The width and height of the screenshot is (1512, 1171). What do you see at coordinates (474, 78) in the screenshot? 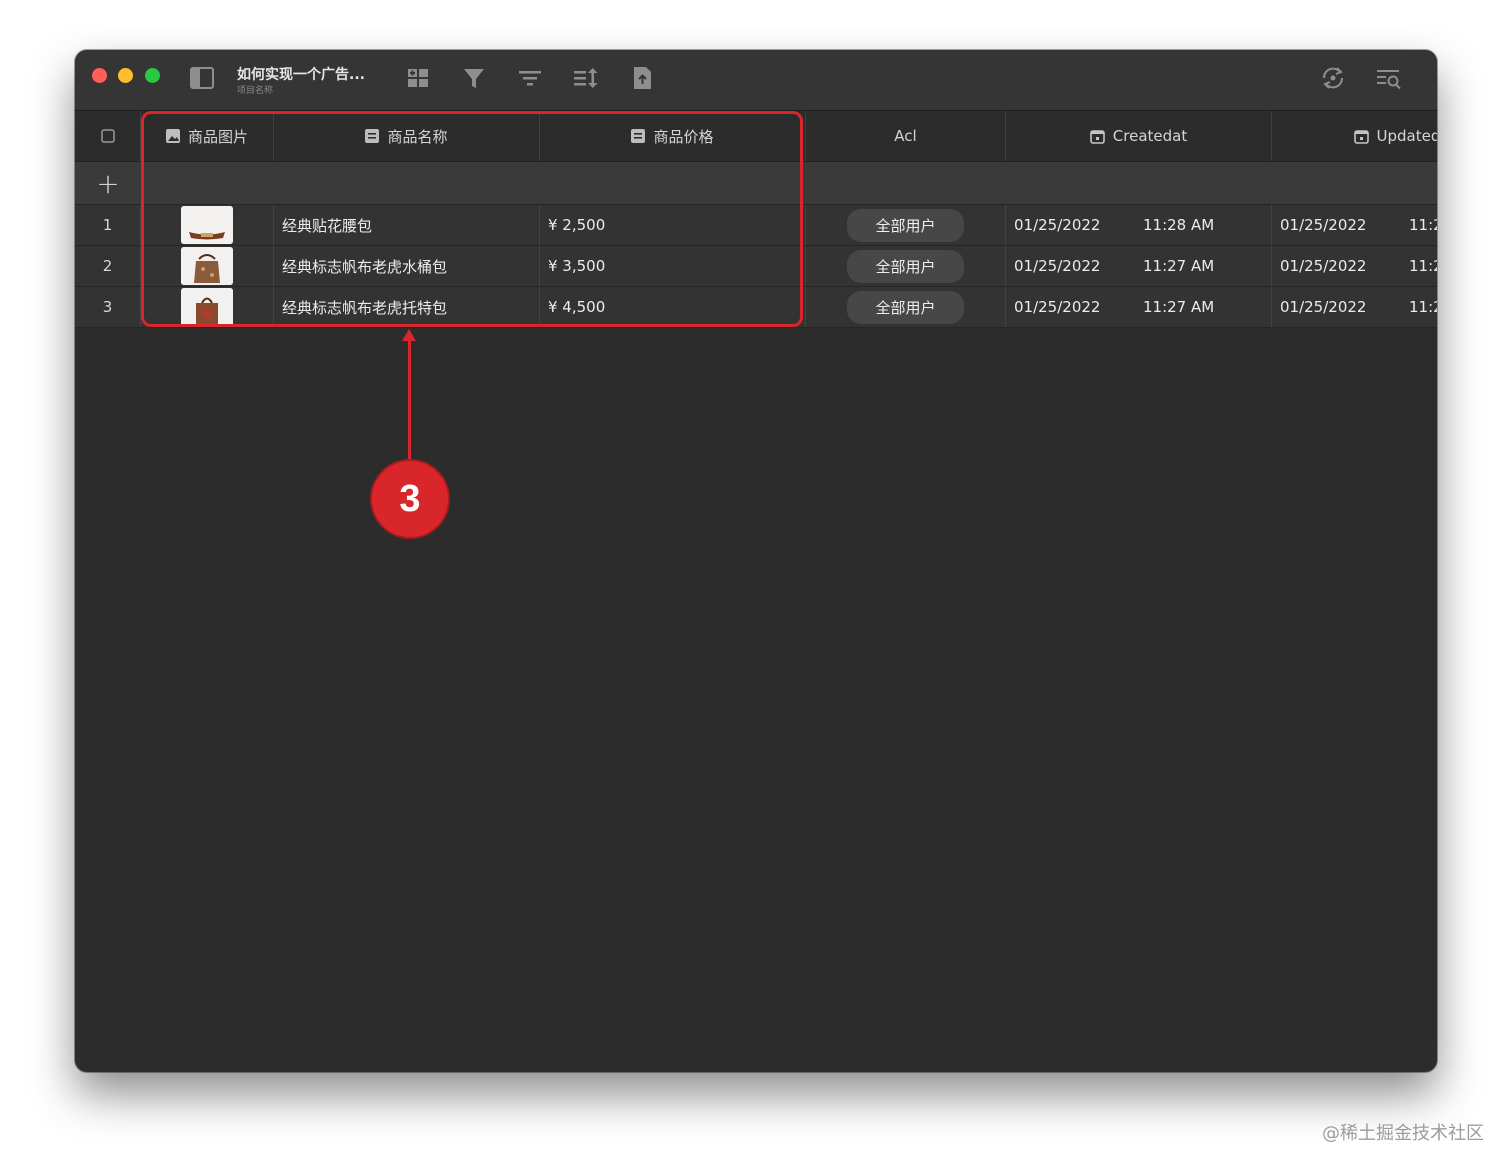
I see `filter-icon` at bounding box center [474, 78].